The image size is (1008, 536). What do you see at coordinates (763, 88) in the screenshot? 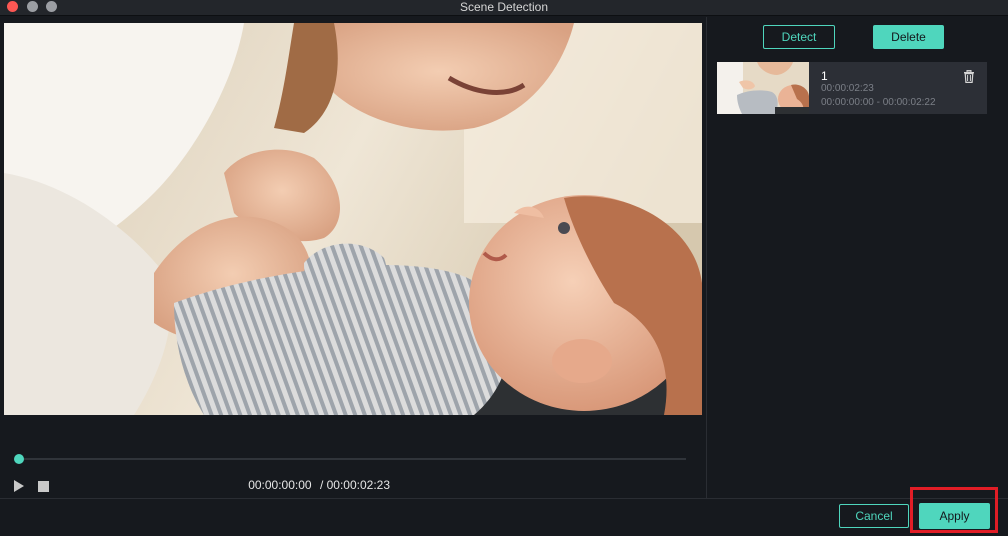
I see `scene-thumbnail` at bounding box center [763, 88].